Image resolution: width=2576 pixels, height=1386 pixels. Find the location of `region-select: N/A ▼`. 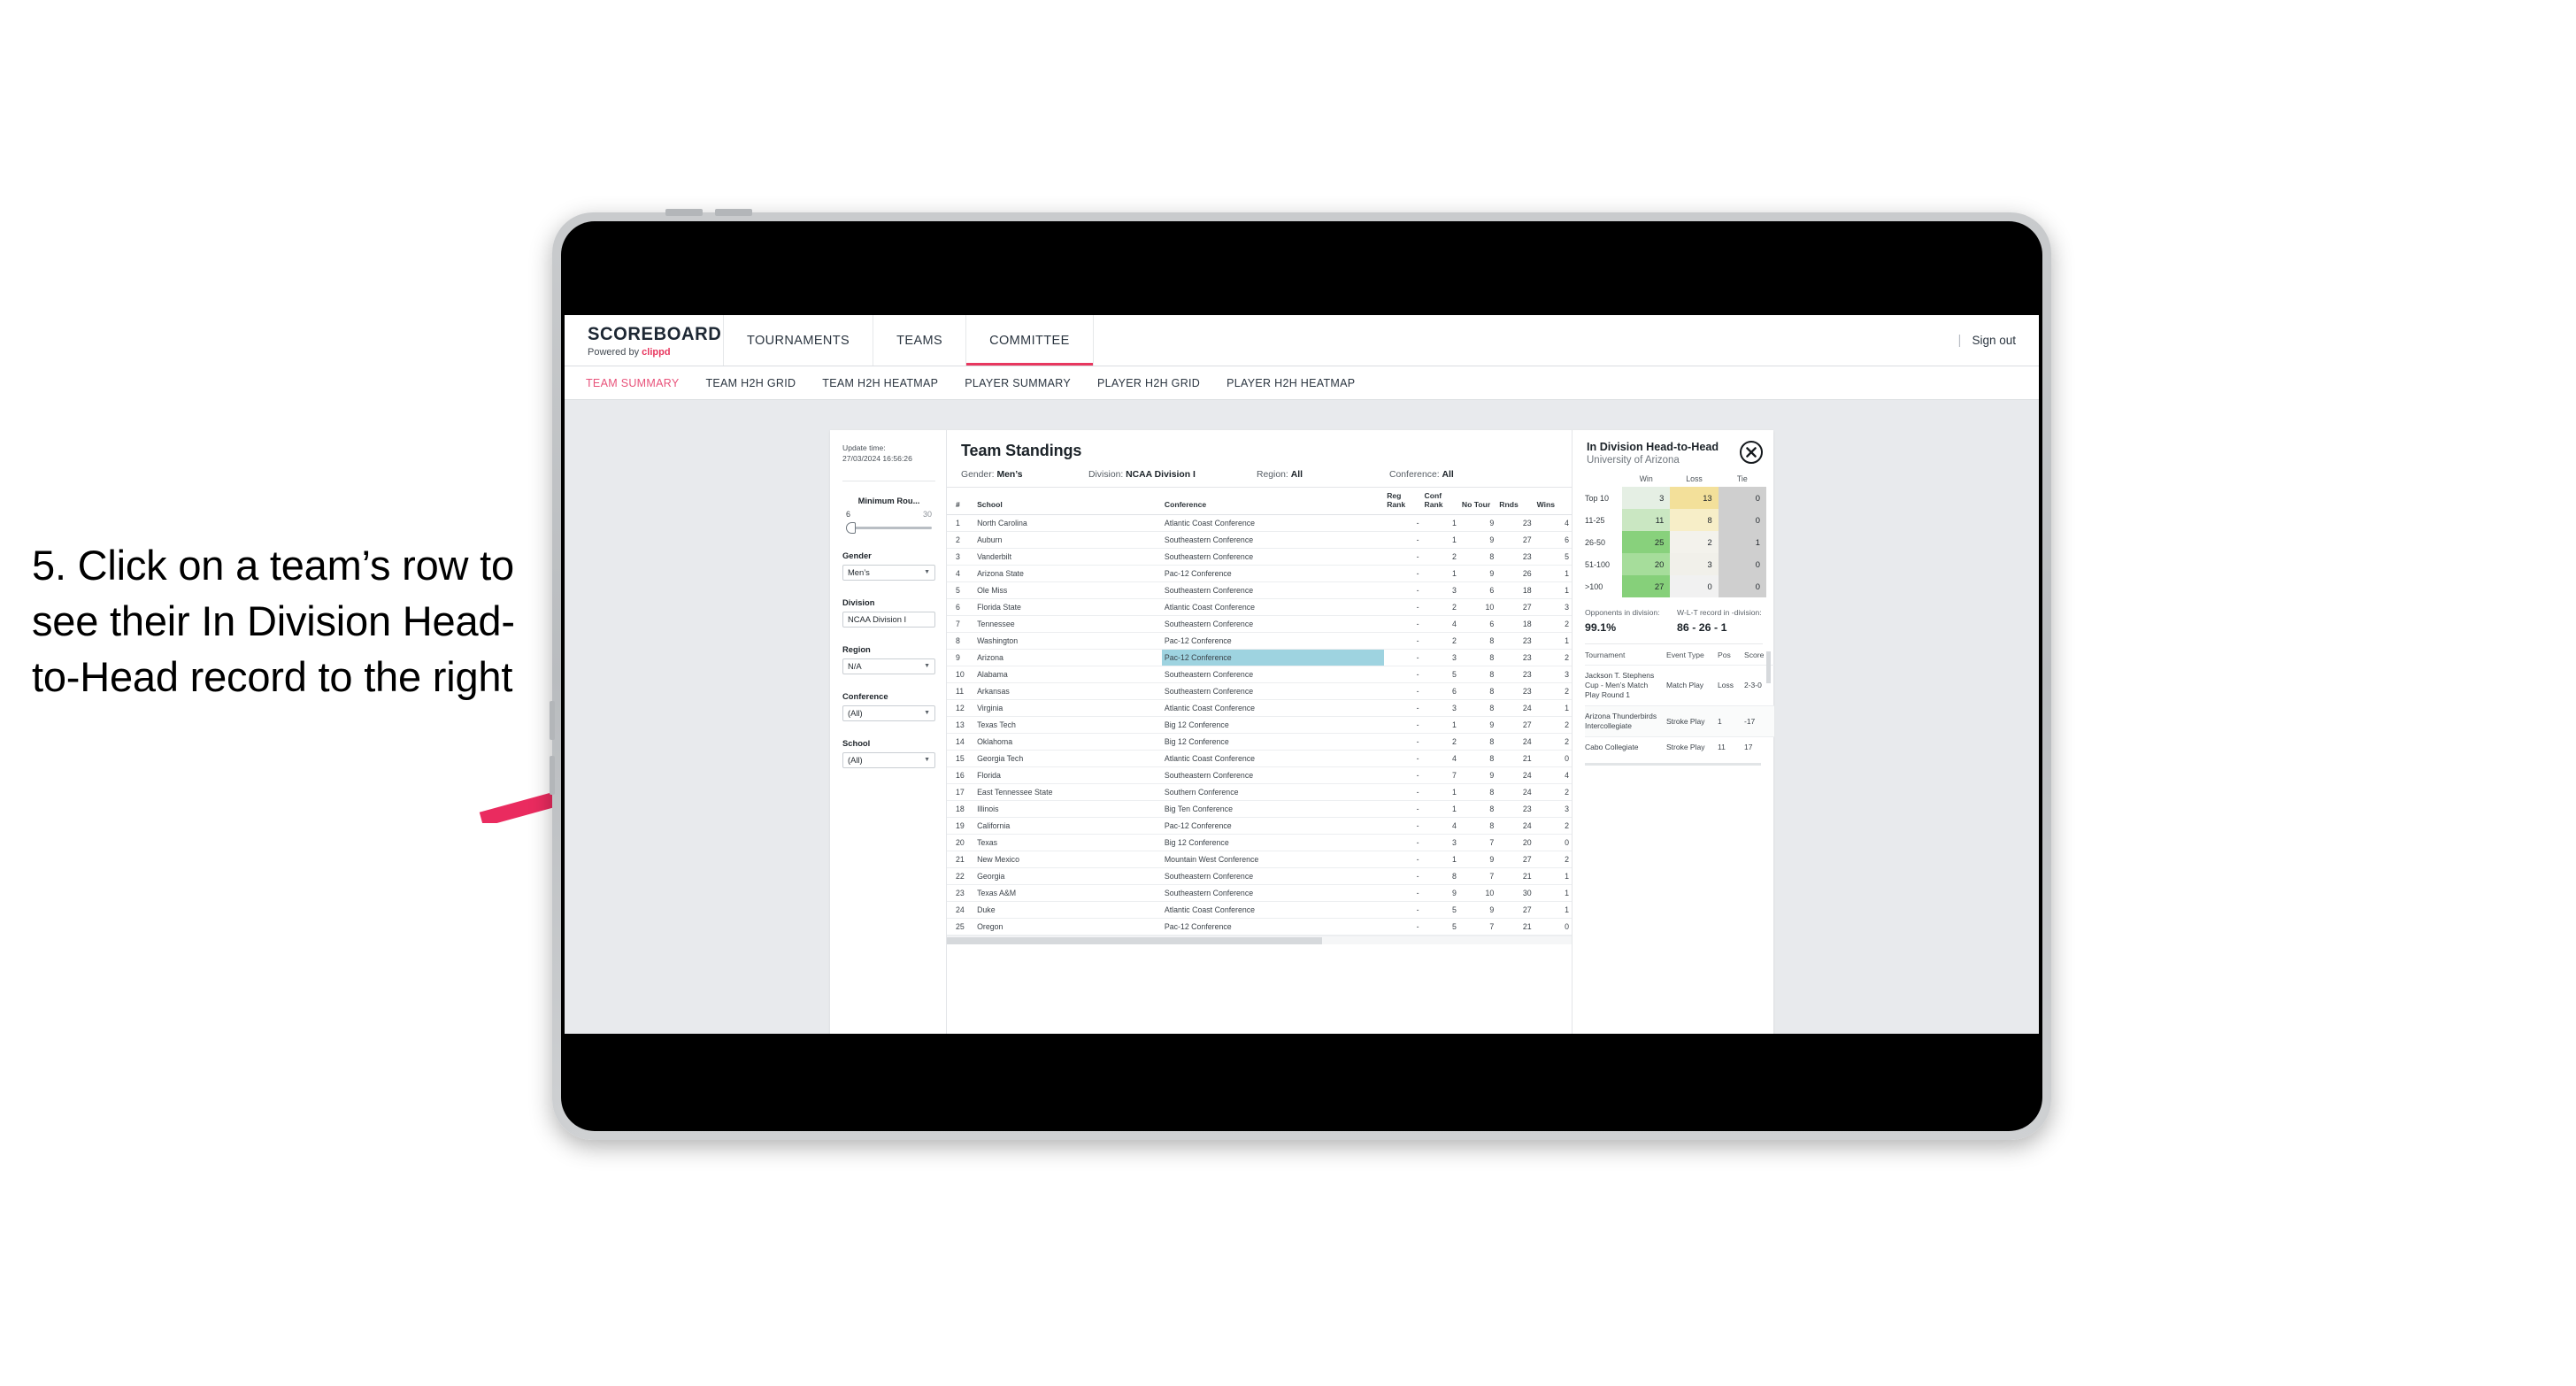

region-select: N/A ▼ is located at coordinates (888, 666).